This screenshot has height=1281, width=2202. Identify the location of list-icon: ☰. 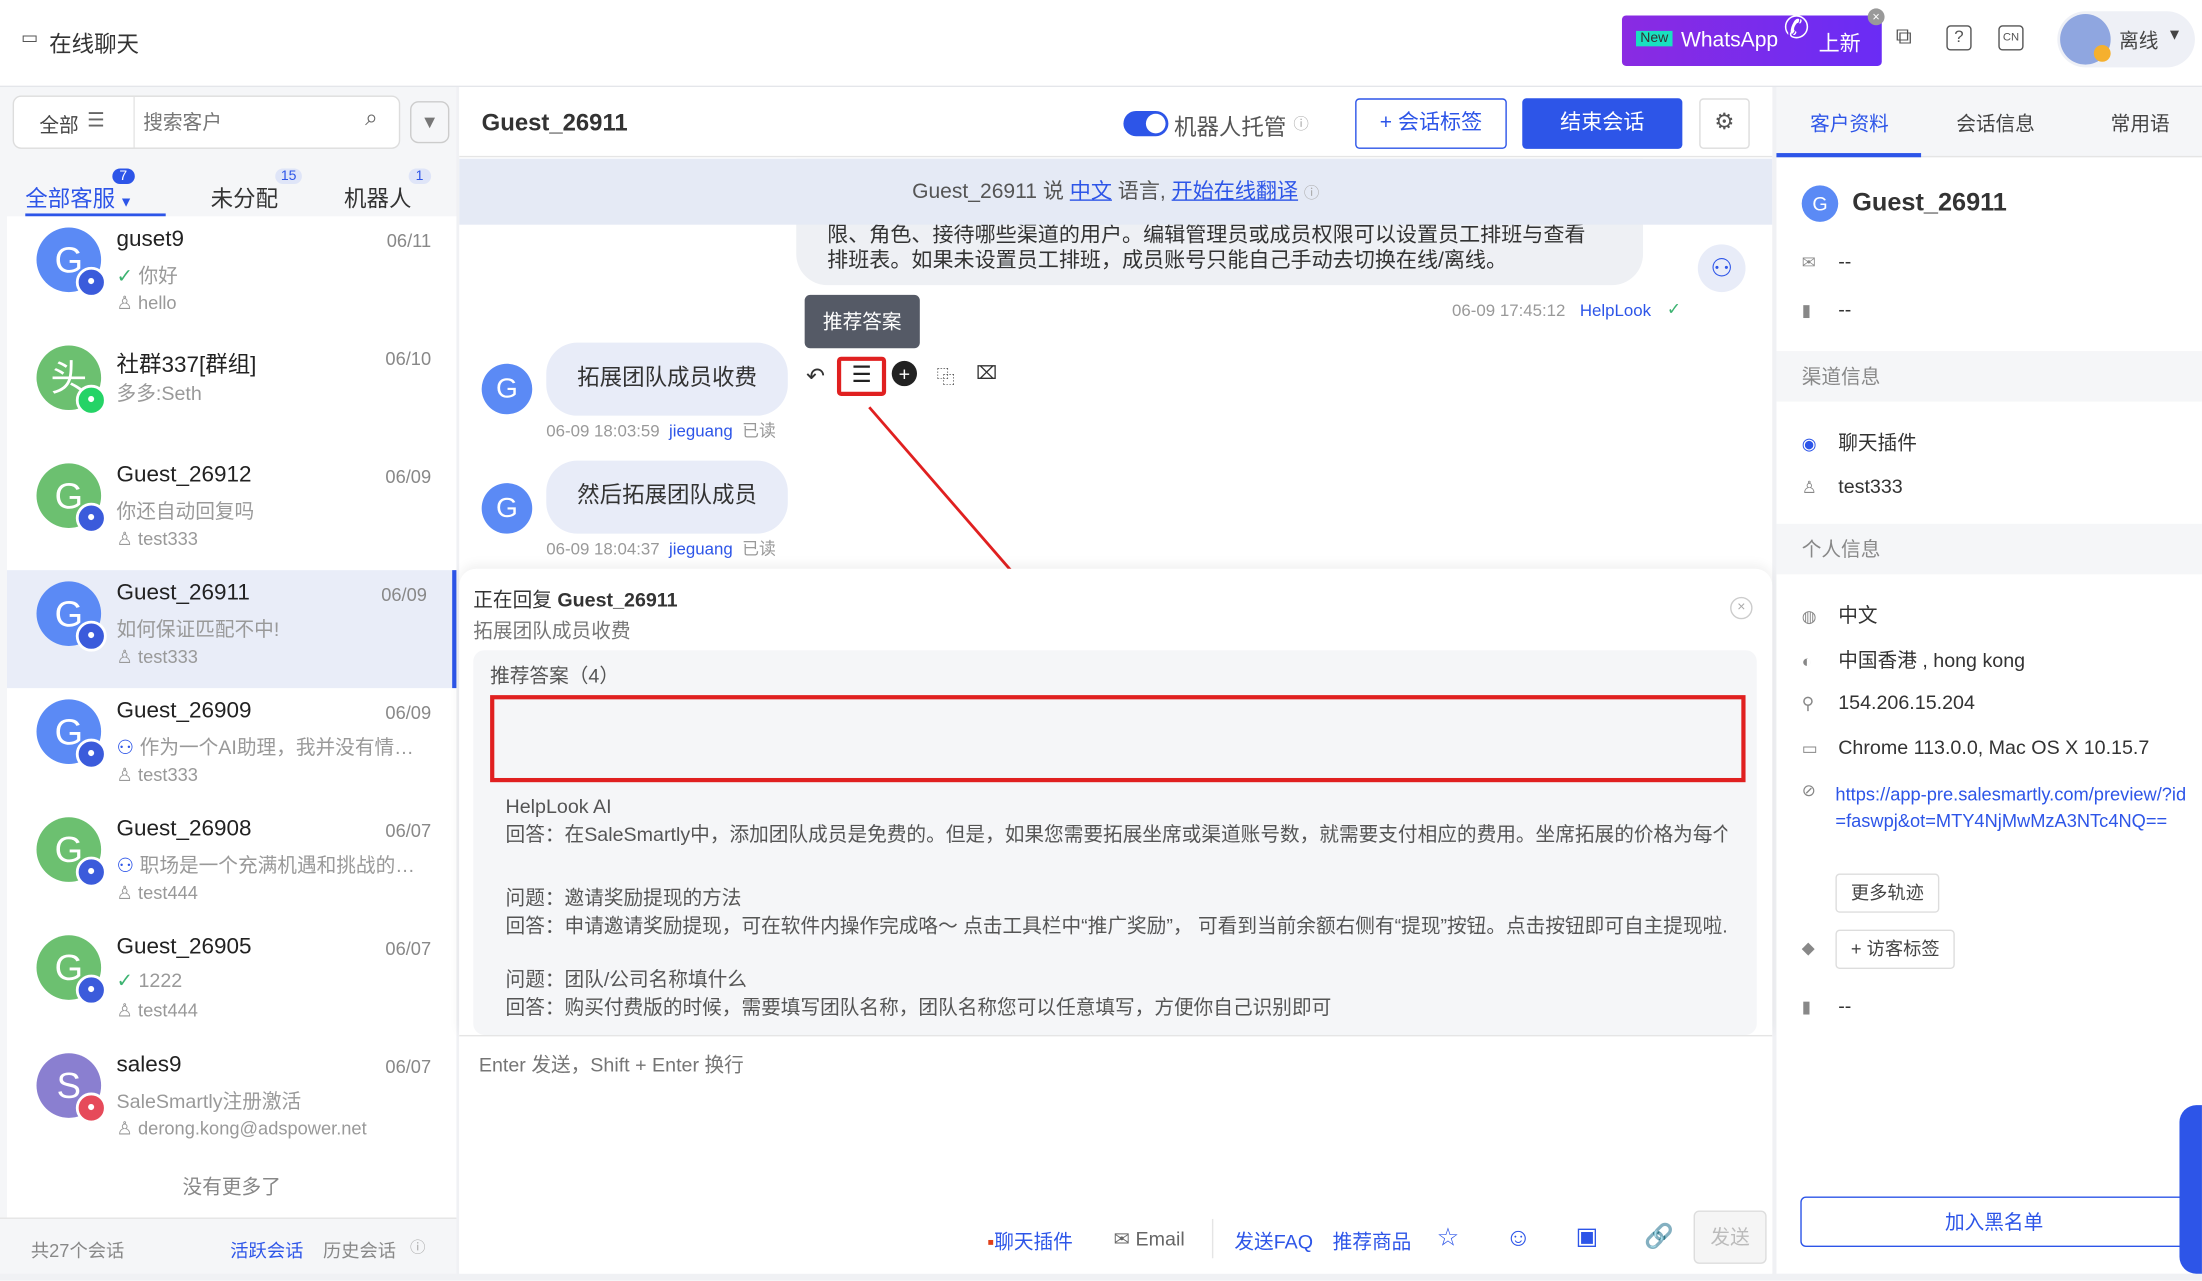
(96, 119).